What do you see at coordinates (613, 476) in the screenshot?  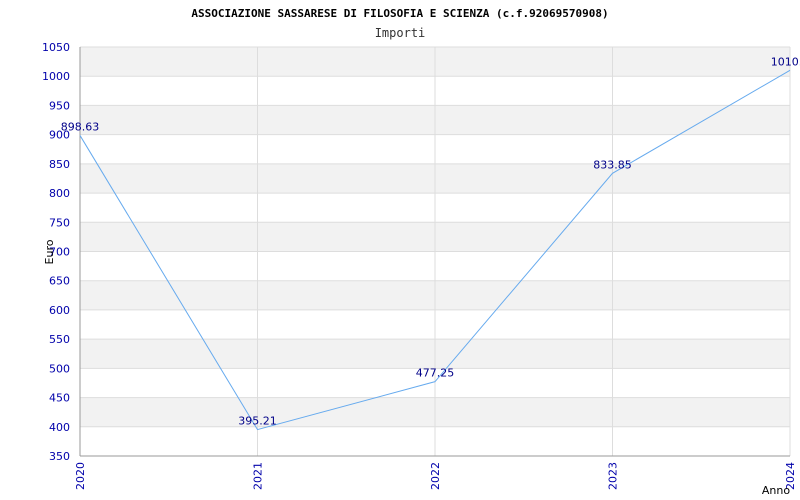 I see `x-tick-label: 2023` at bounding box center [613, 476].